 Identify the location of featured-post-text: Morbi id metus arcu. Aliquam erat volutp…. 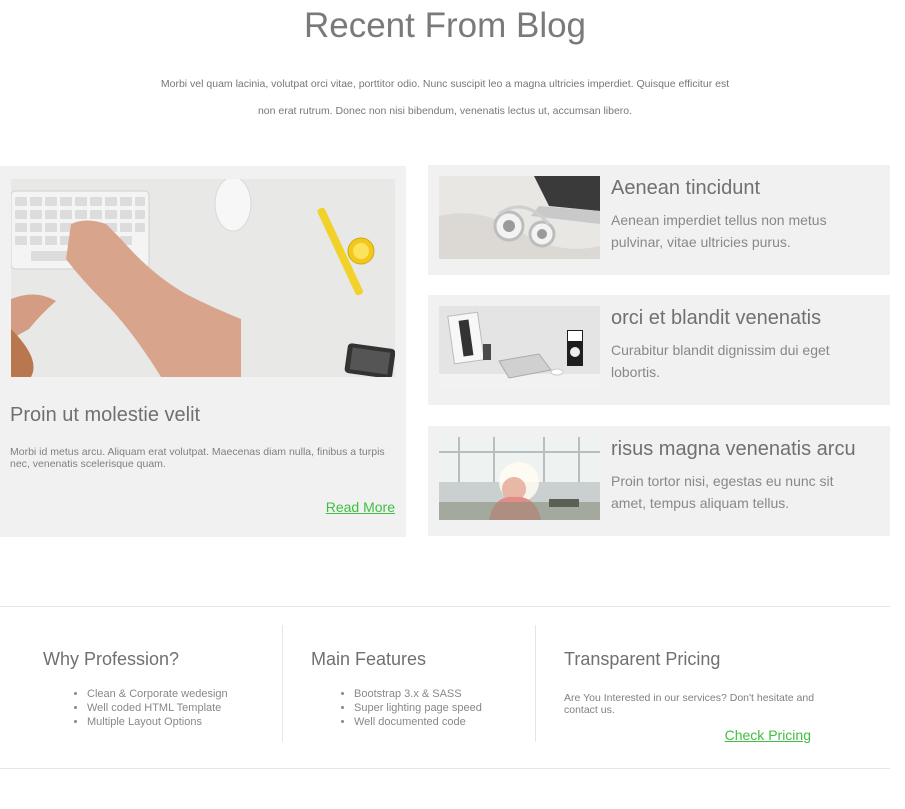
(197, 458).